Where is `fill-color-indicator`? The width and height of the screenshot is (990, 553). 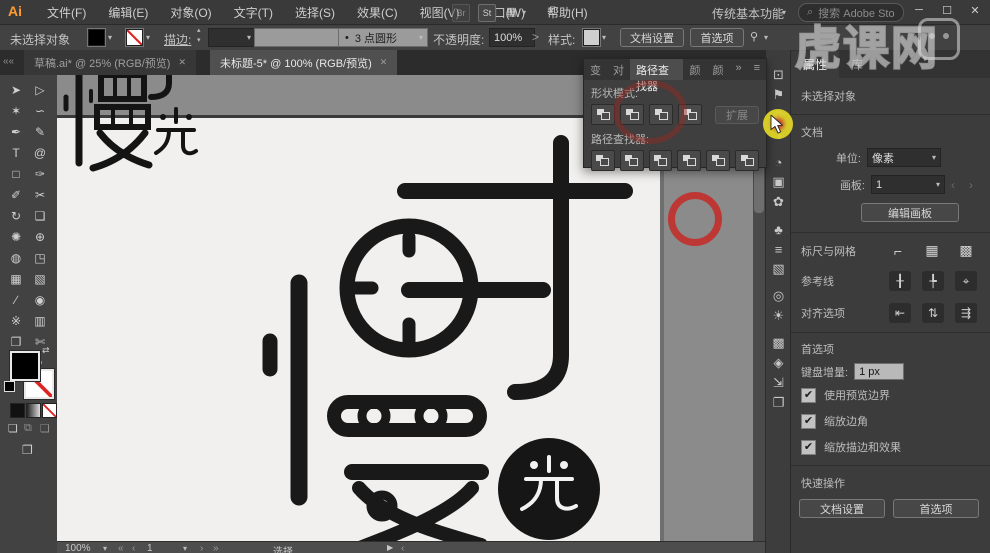
fill-color-indicator is located at coordinates (25, 366).